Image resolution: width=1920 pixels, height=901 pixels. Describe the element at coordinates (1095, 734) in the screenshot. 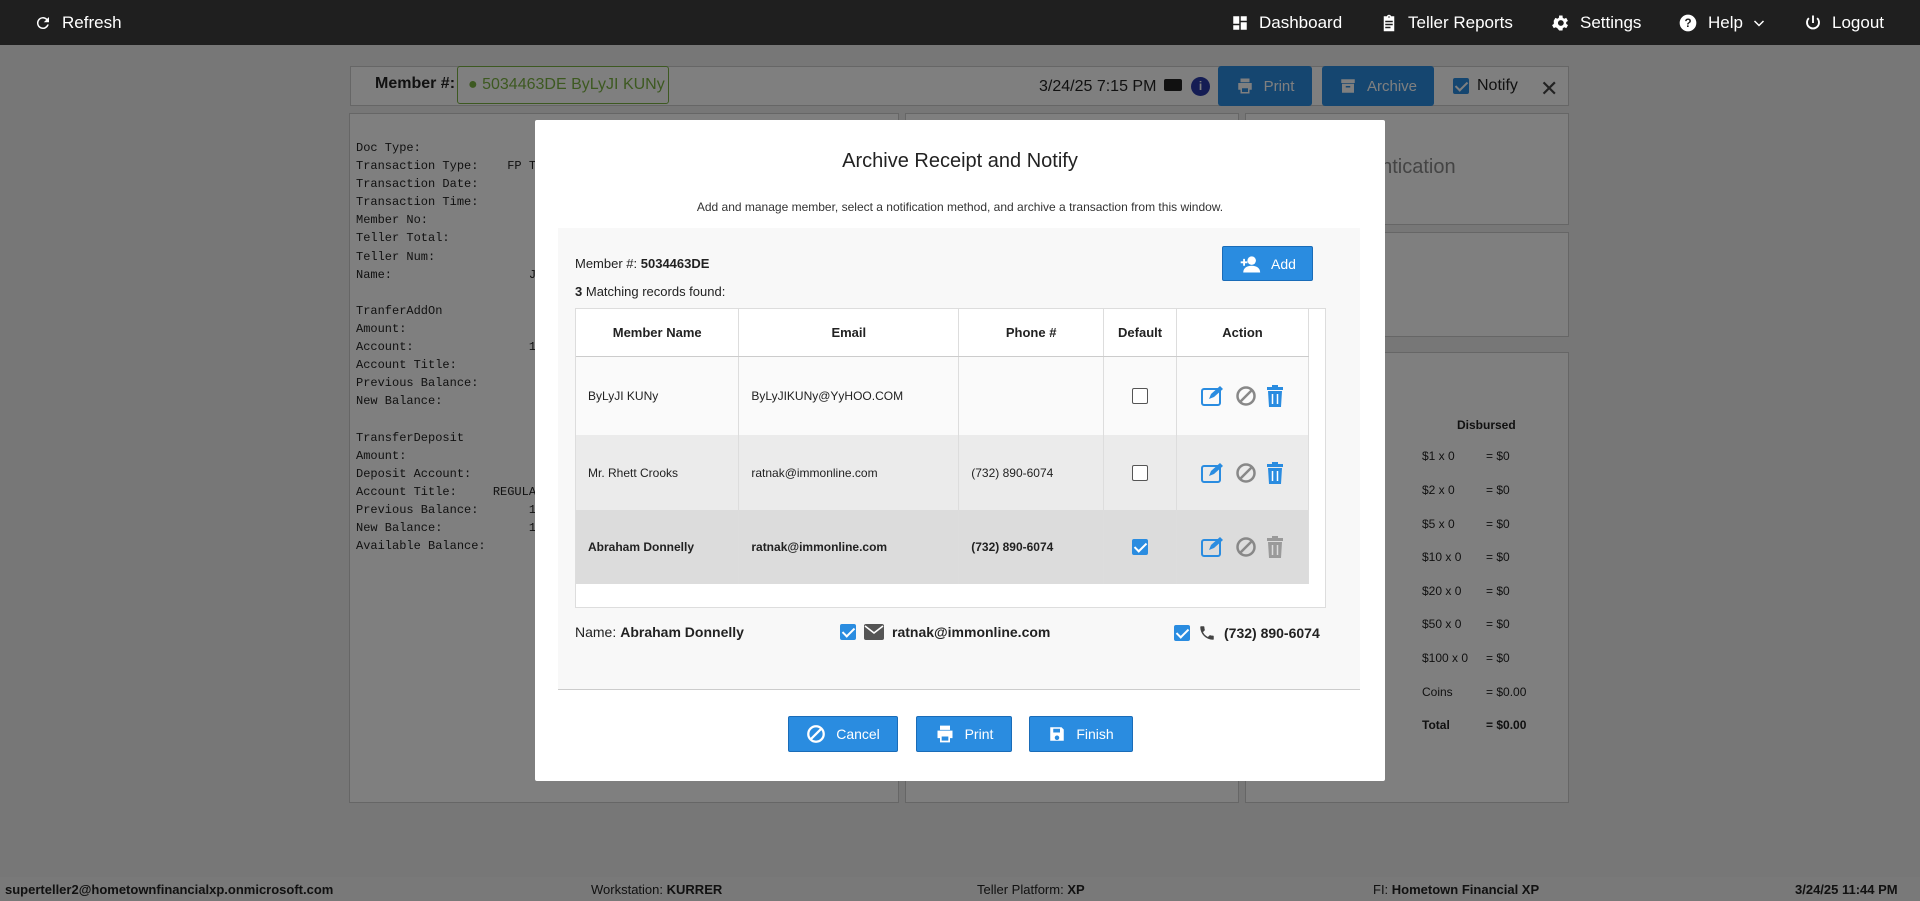

I see `finish-label: Finish` at that location.